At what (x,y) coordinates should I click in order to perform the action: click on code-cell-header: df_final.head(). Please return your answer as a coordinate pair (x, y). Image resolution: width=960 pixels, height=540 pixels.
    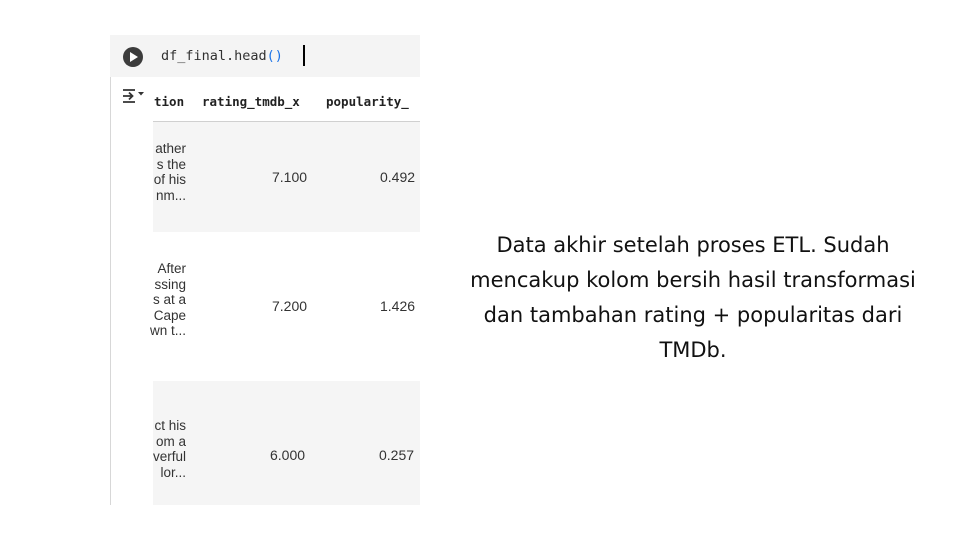
    Looking at the image, I should click on (265, 56).